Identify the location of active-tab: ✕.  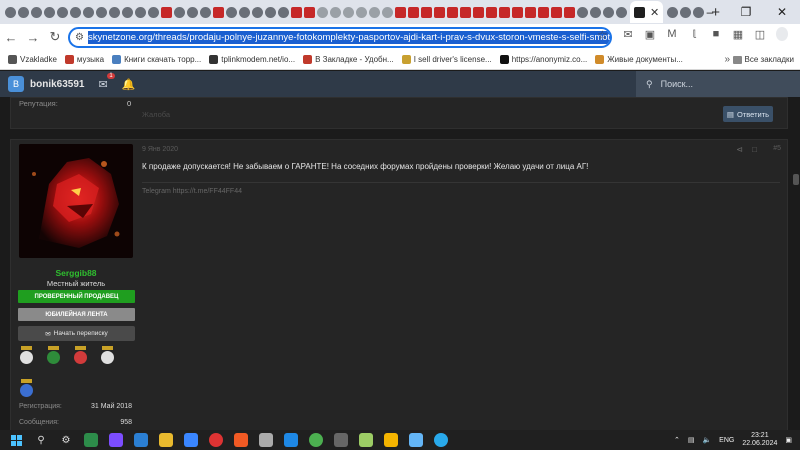
(647, 12).